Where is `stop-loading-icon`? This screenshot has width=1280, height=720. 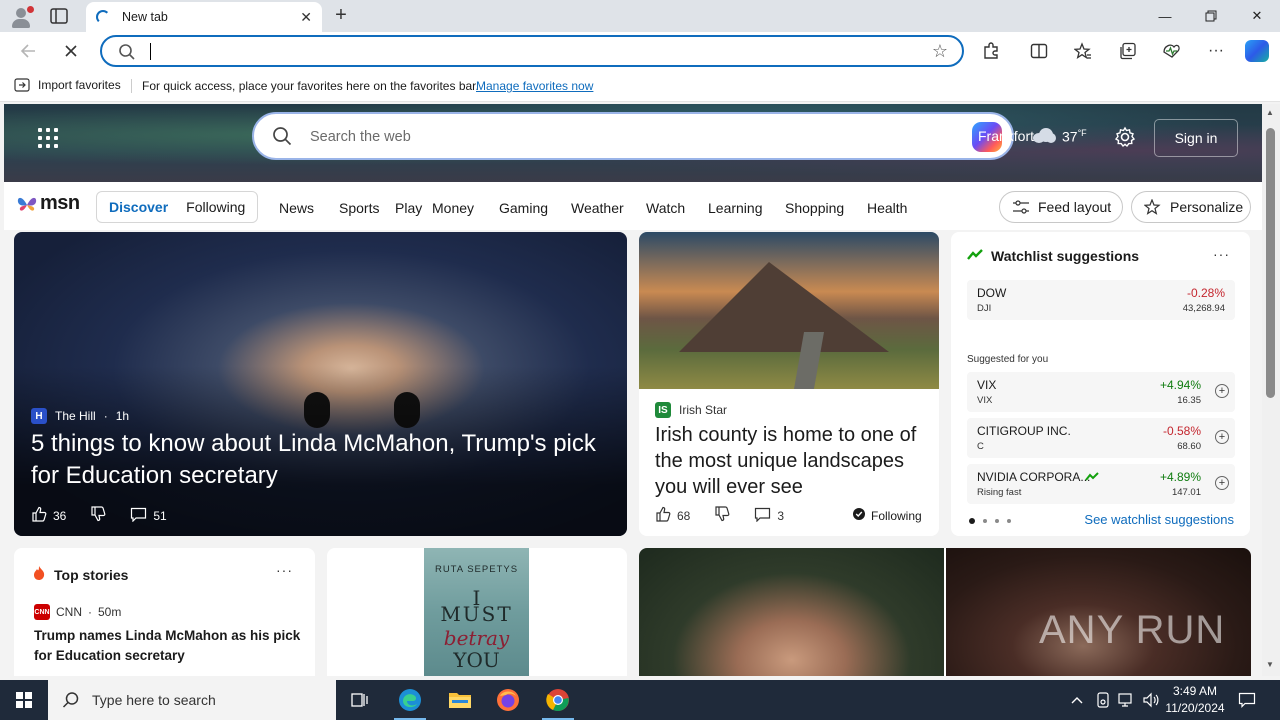
stop-loading-icon is located at coordinates (71, 51).